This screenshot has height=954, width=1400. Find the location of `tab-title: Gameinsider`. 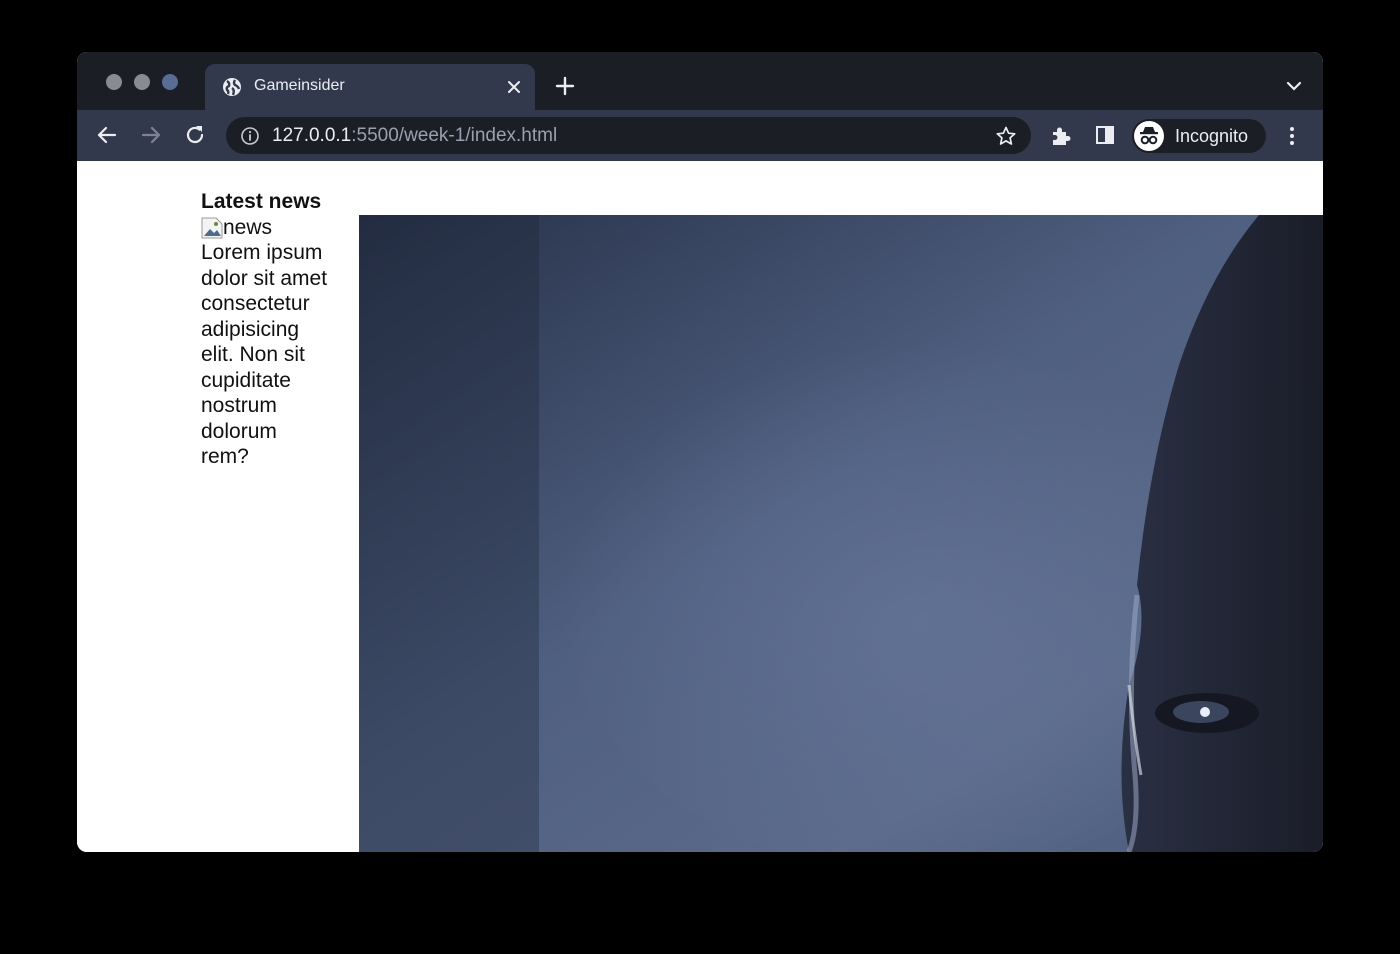

tab-title: Gameinsider is located at coordinates (299, 85).